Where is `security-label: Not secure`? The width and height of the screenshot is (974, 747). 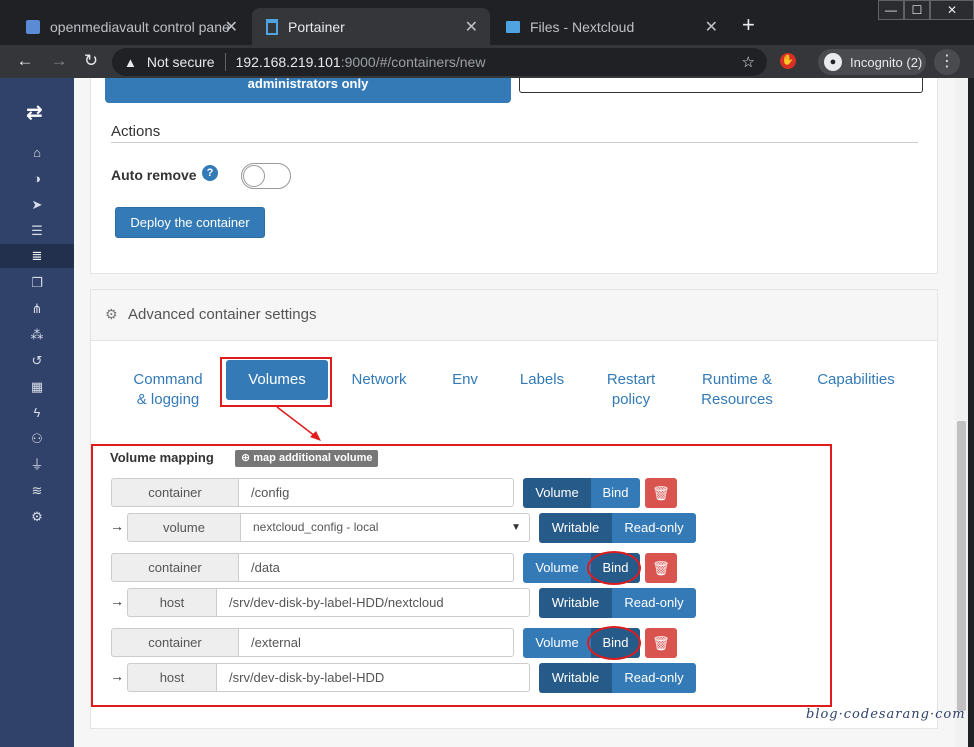 security-label: Not secure is located at coordinates (180, 62).